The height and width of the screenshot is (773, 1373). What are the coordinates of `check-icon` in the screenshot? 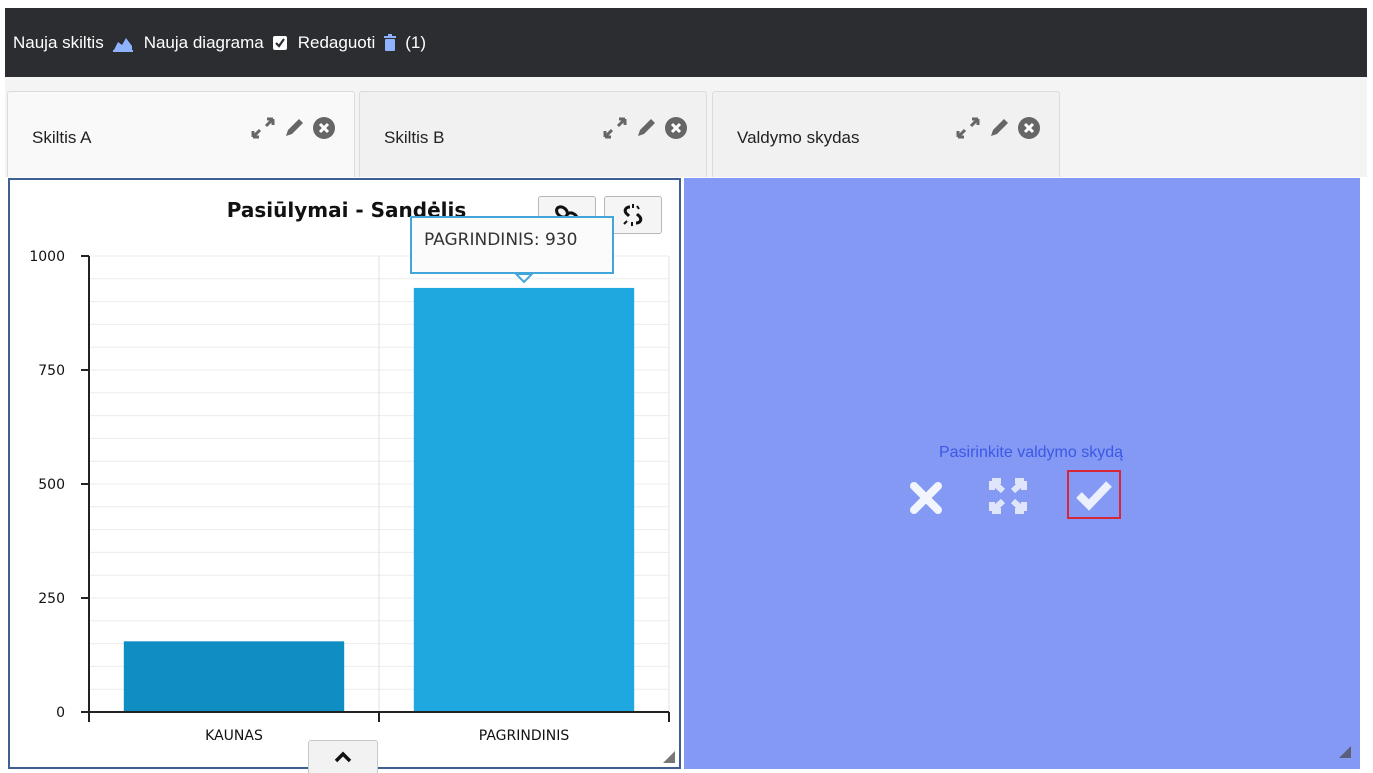 It's located at (1094, 495).